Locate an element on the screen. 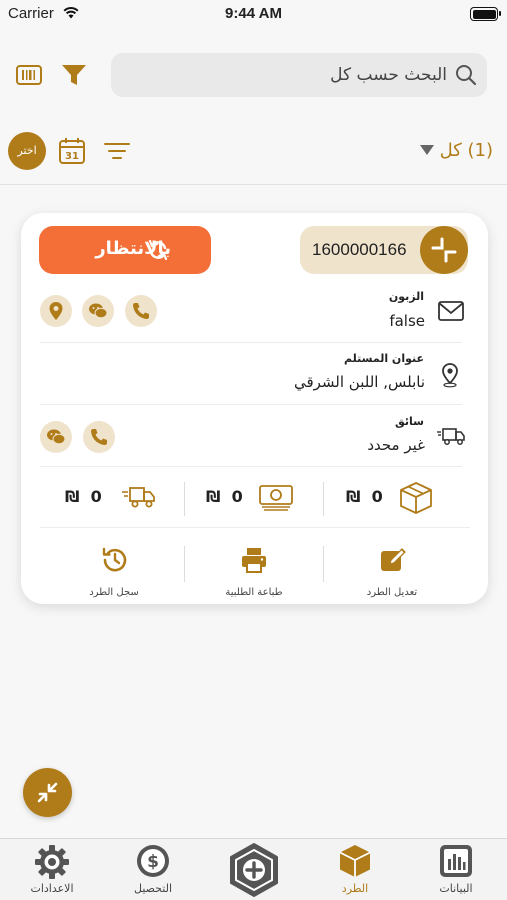 The height and width of the screenshot is (900, 507). add-parcel-button is located at coordinates (254, 870).